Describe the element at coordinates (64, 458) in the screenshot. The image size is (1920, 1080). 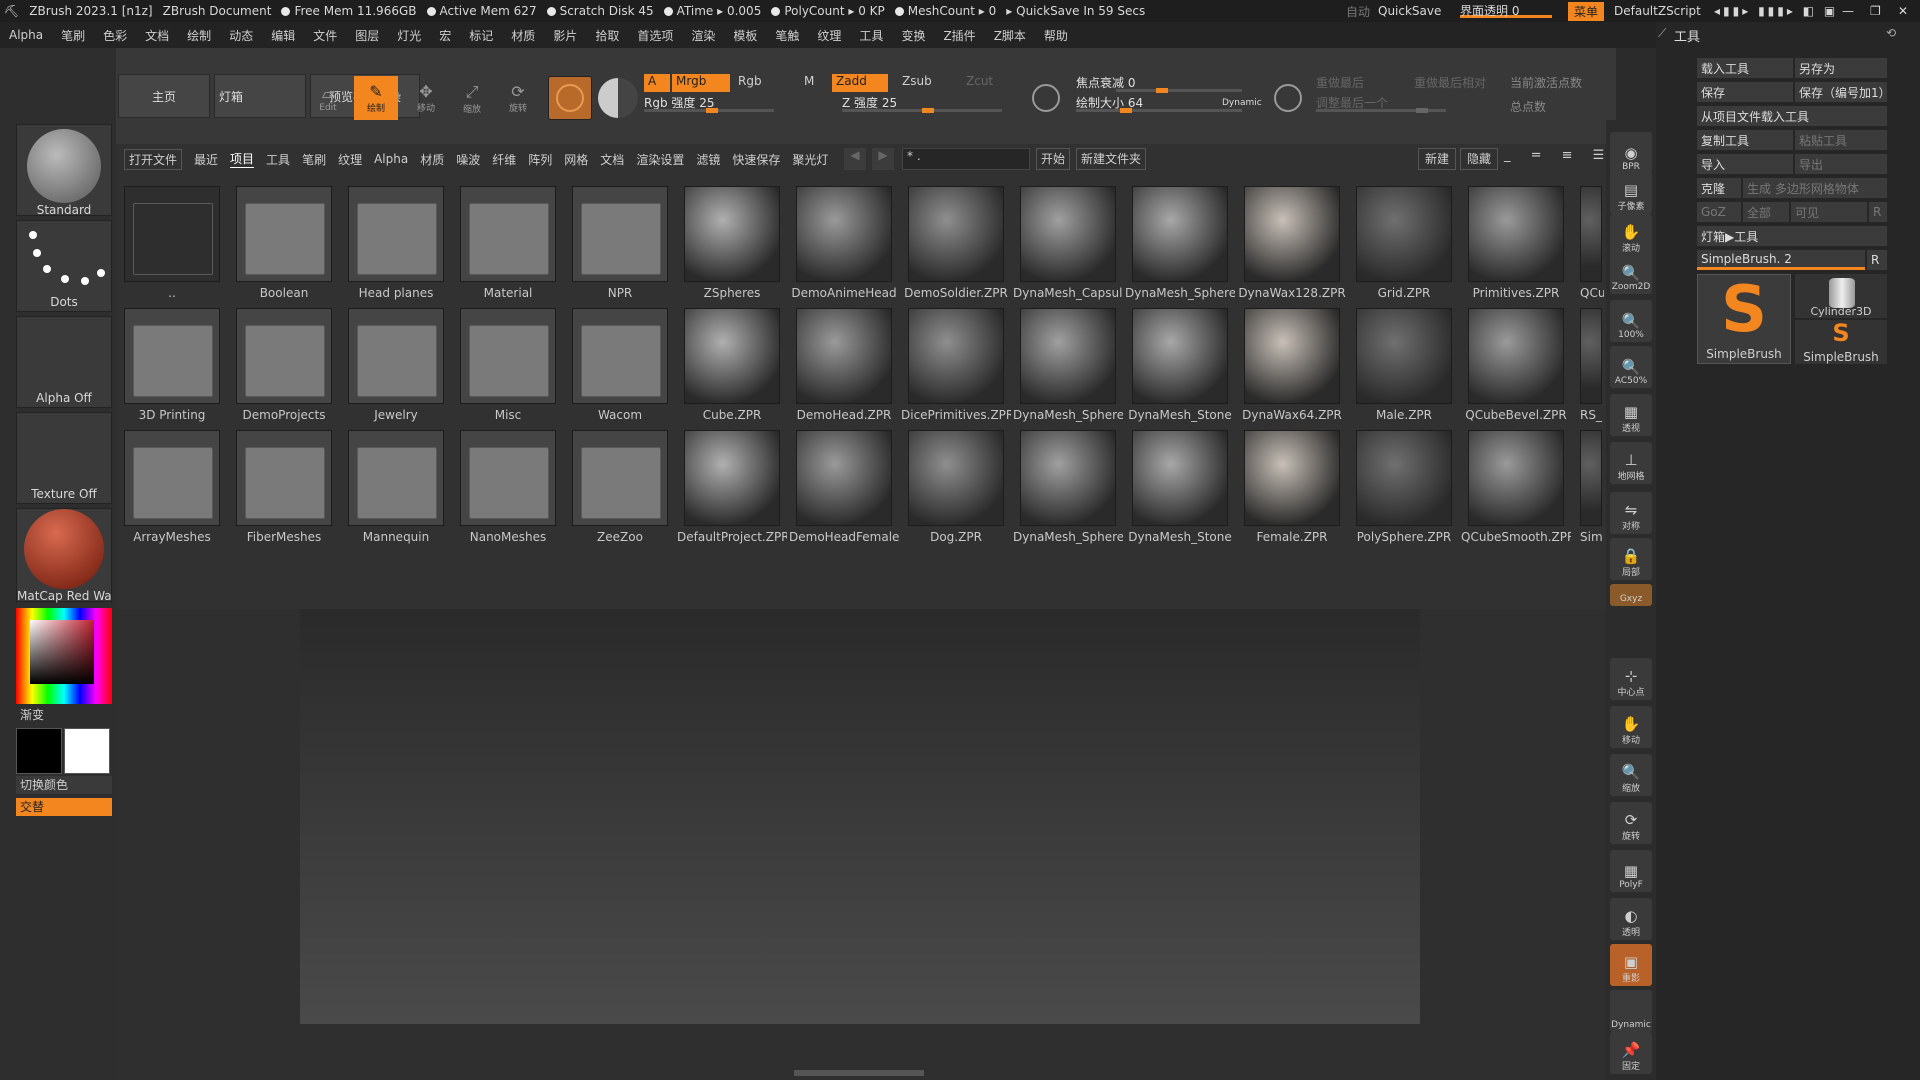
I see `texture-selector: Texture Off` at that location.